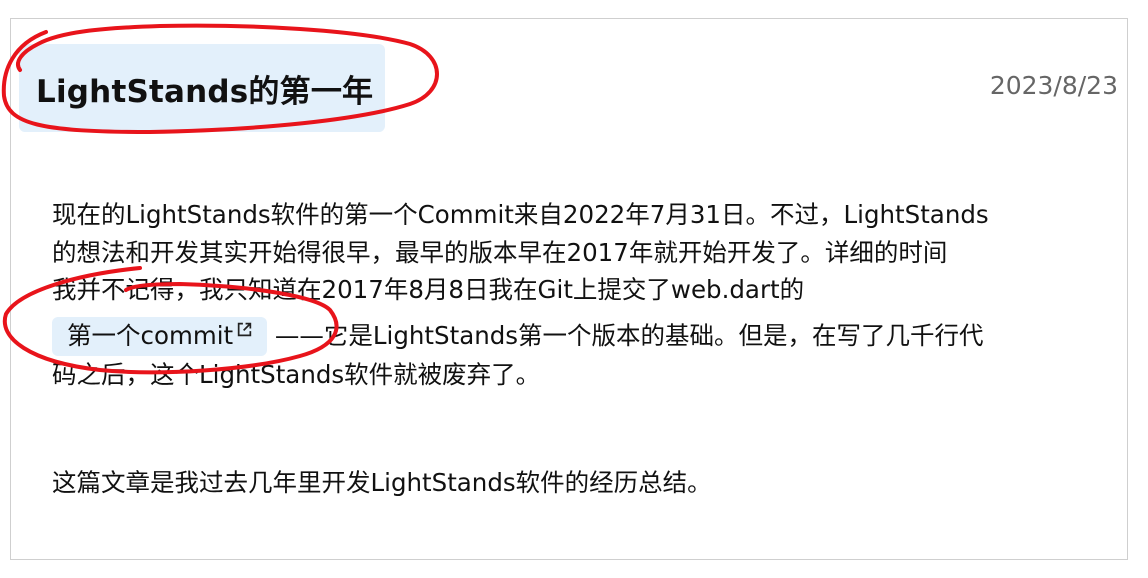 The image size is (1148, 578). I want to click on first-commit-link-label: 第一个commit, so click(150, 335).